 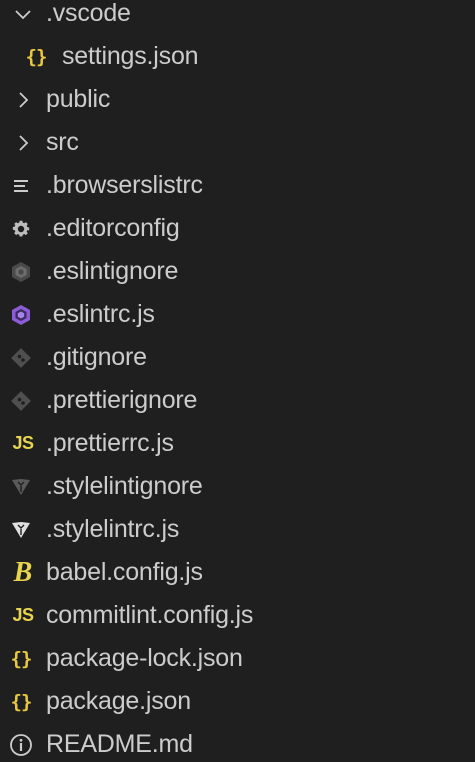 I want to click on tree-item-commitlint-config-js: JS commitlint.config.js, so click(x=237, y=615).